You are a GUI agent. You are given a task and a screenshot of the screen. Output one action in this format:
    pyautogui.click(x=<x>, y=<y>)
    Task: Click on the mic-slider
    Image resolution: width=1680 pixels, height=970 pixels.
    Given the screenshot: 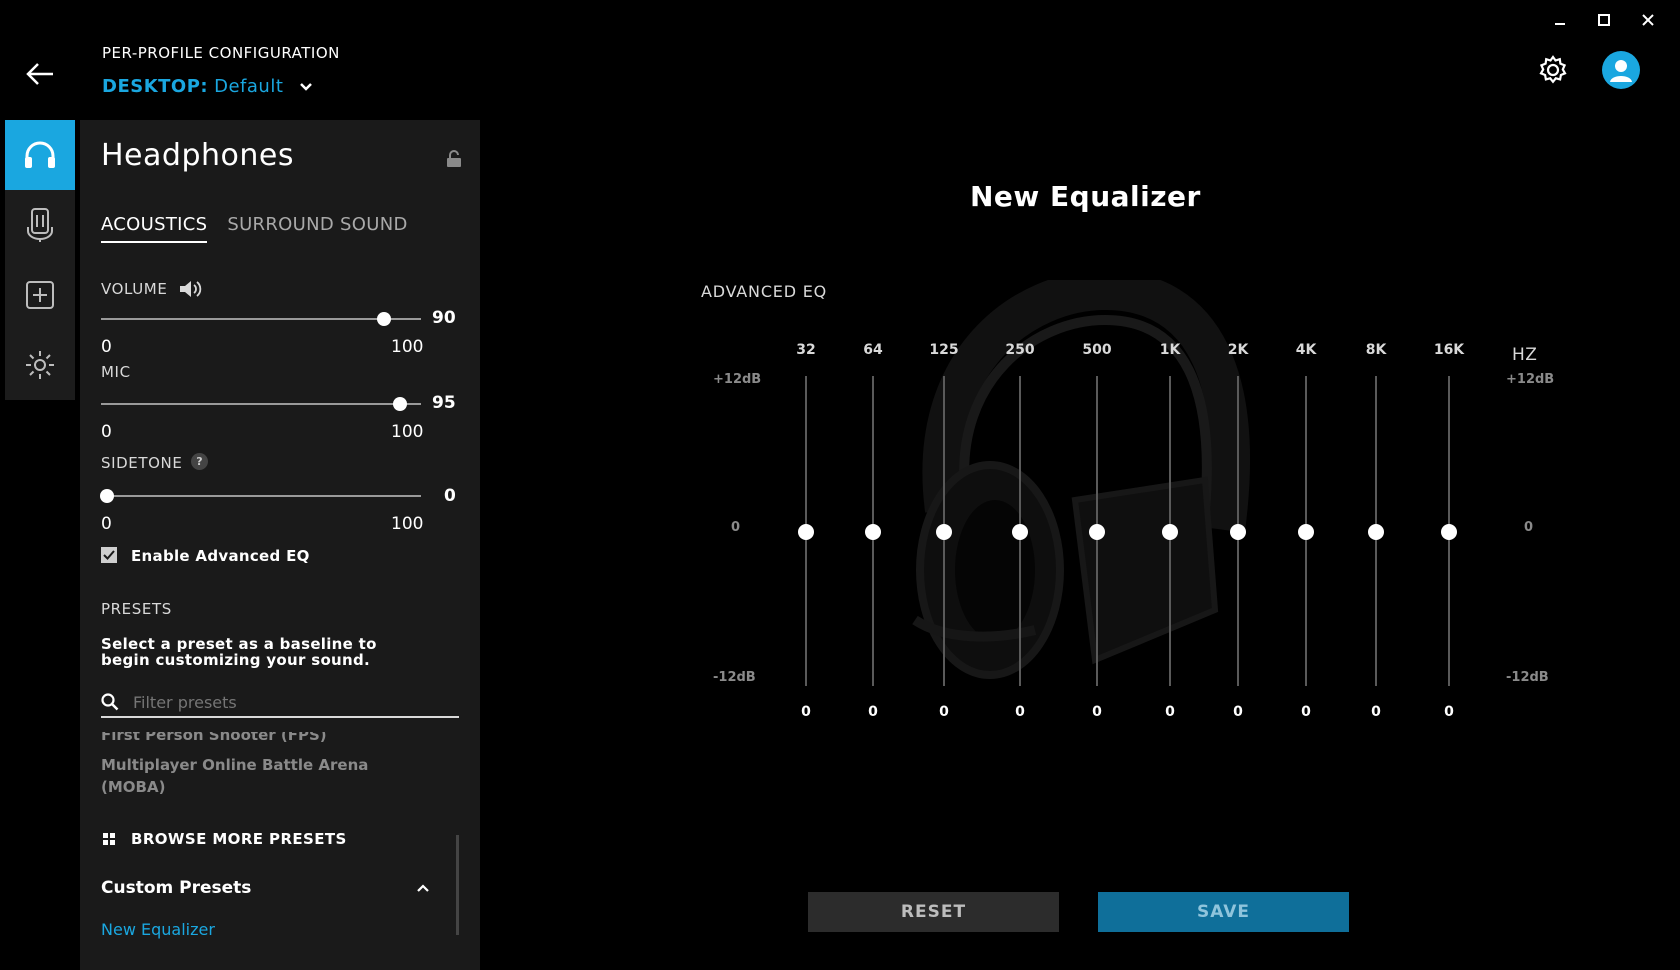 What is the action you would take?
    pyautogui.click(x=261, y=404)
    